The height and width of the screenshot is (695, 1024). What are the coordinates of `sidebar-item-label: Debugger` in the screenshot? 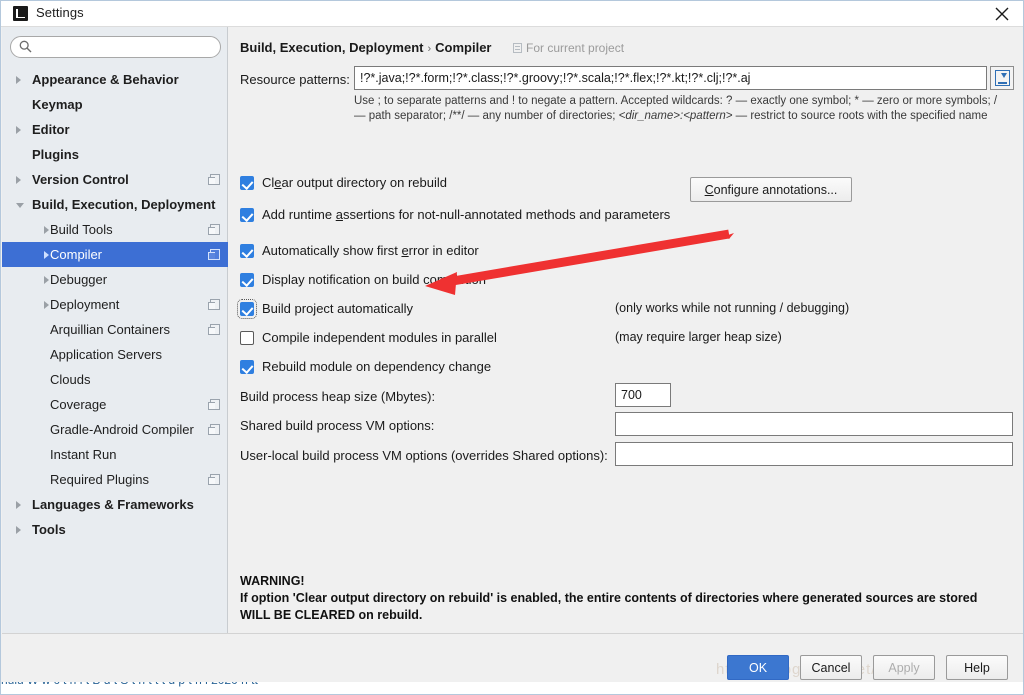 It's located at (79, 279).